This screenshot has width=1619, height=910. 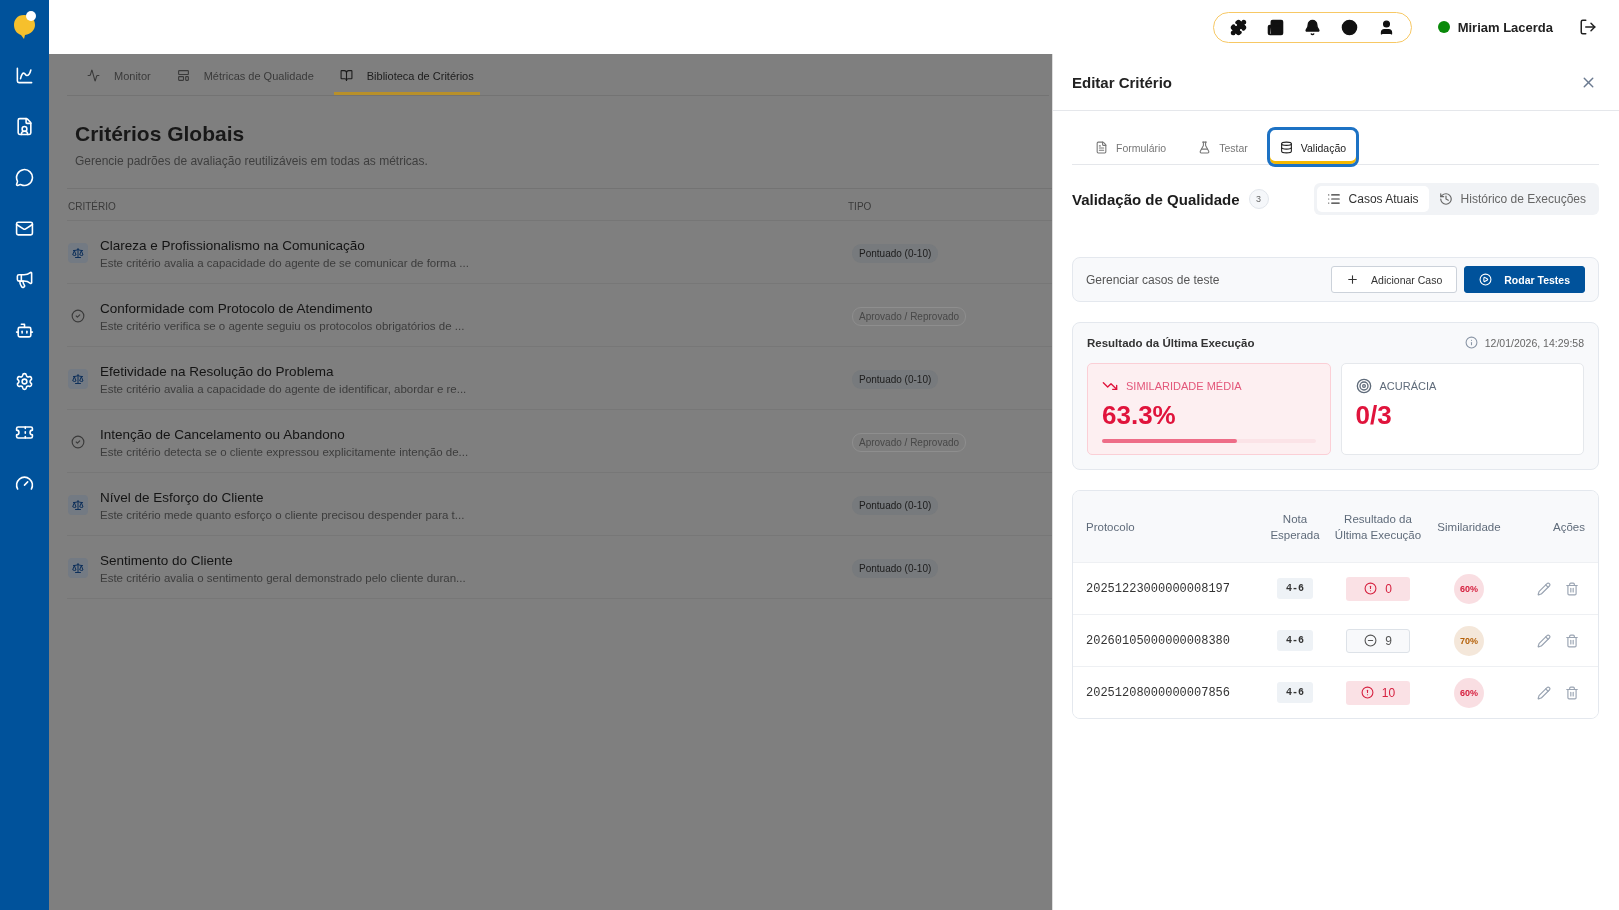 I want to click on nav-tab: Monitor, so click(x=119, y=74).